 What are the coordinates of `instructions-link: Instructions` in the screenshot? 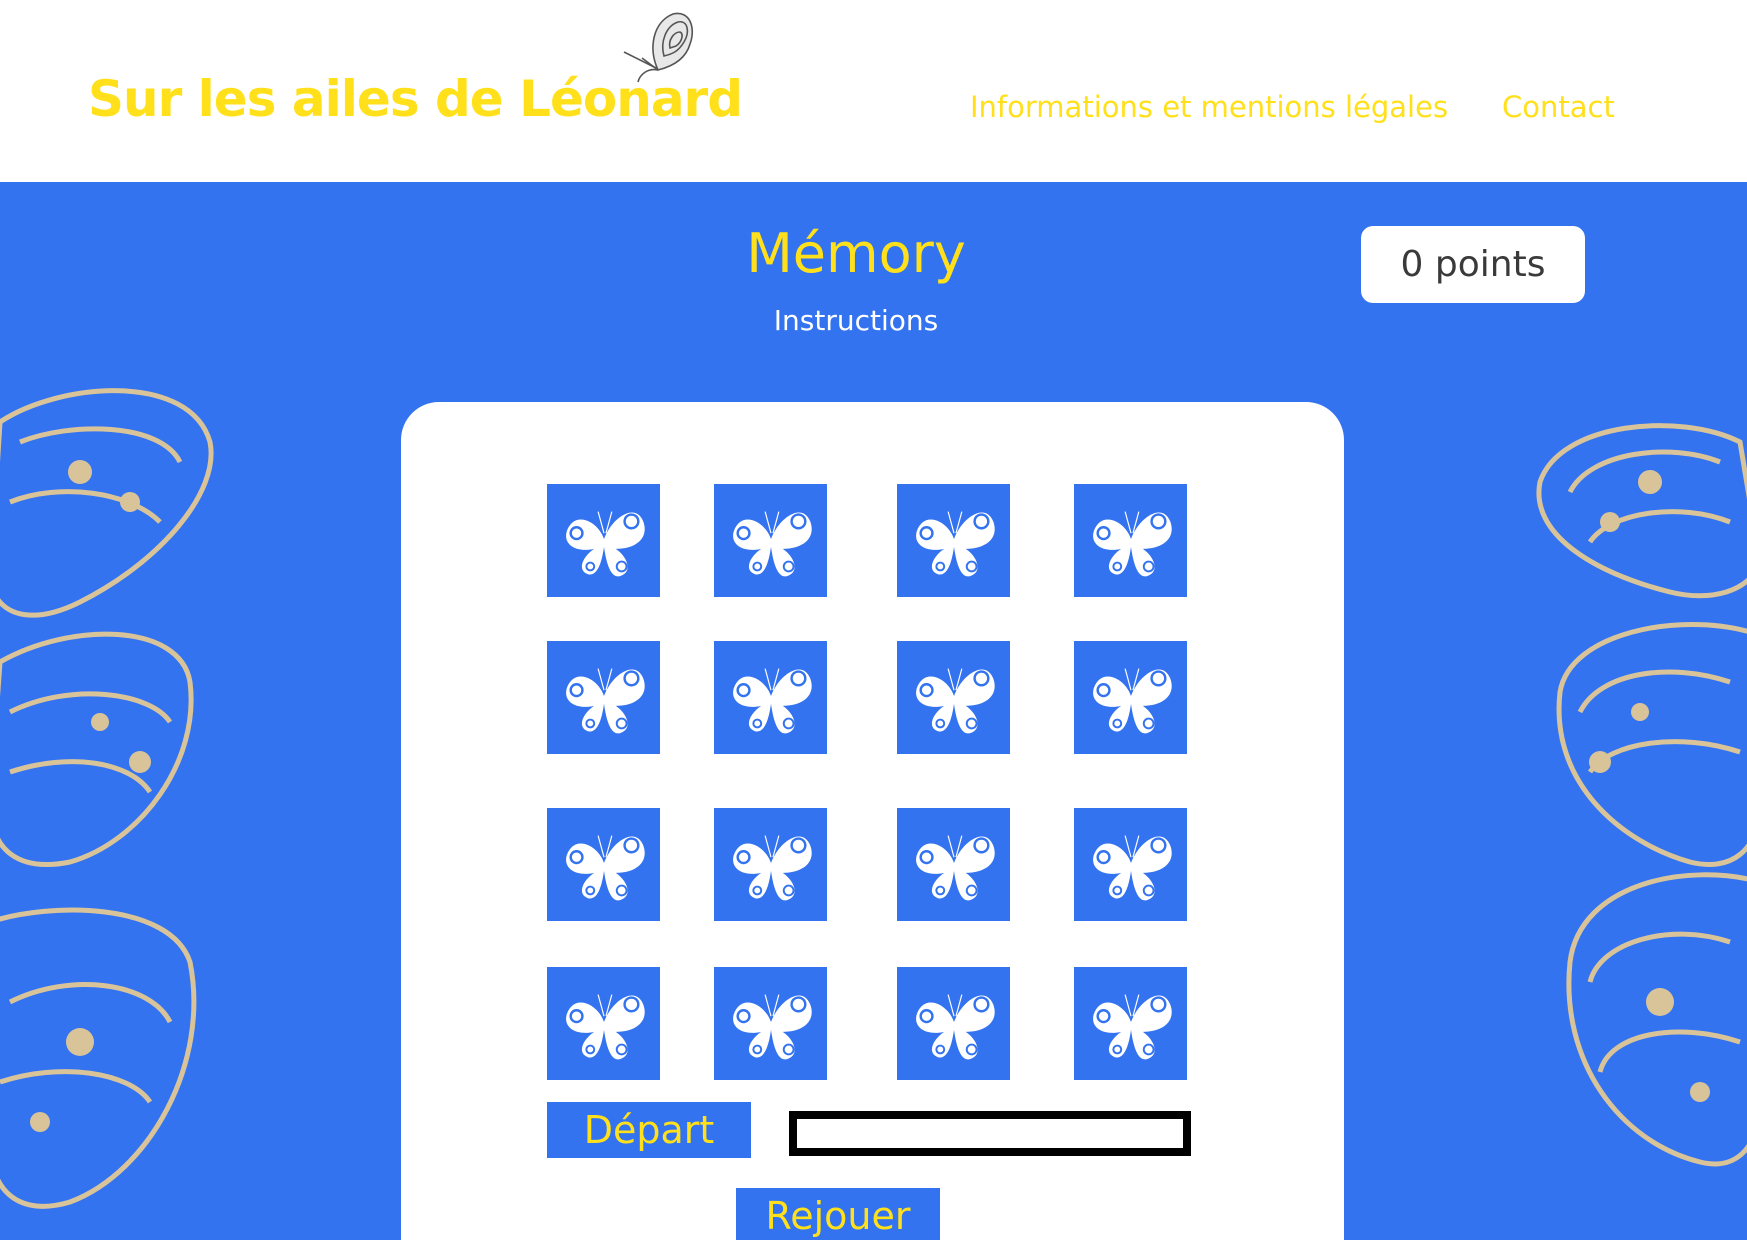 It's located at (856, 320).